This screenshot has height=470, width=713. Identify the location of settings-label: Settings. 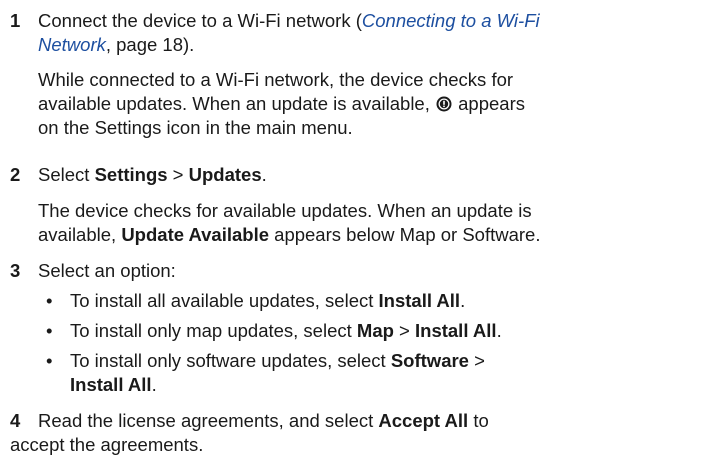
(131, 174).